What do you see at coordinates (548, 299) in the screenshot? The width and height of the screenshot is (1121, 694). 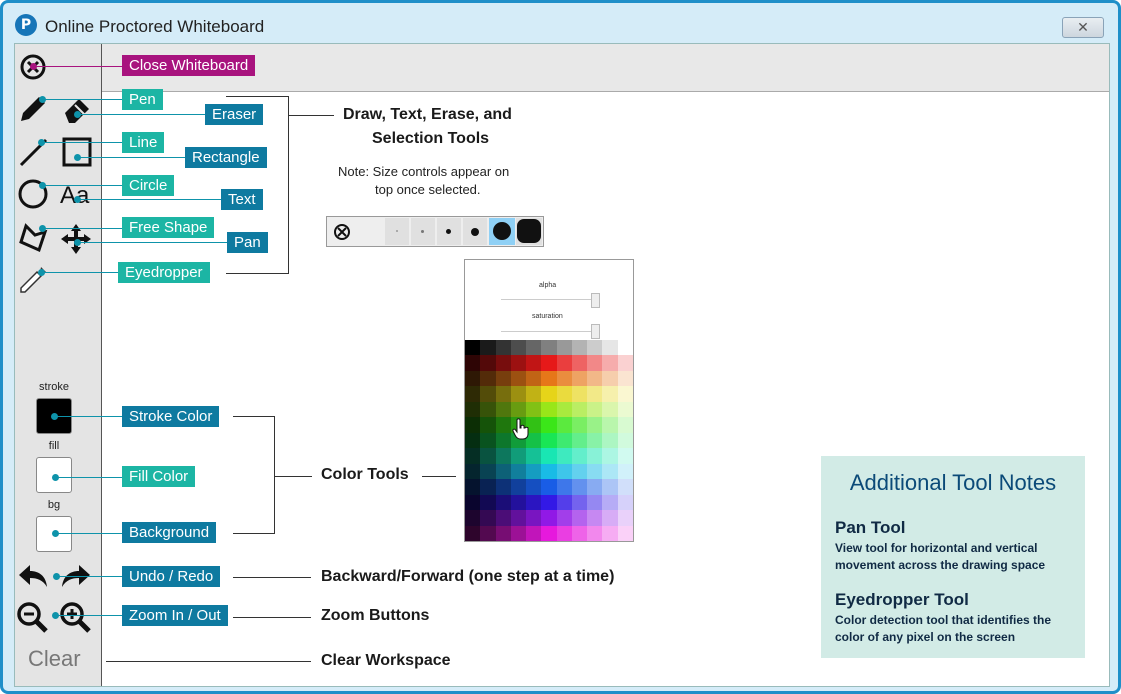 I see `alpha-slider-track` at bounding box center [548, 299].